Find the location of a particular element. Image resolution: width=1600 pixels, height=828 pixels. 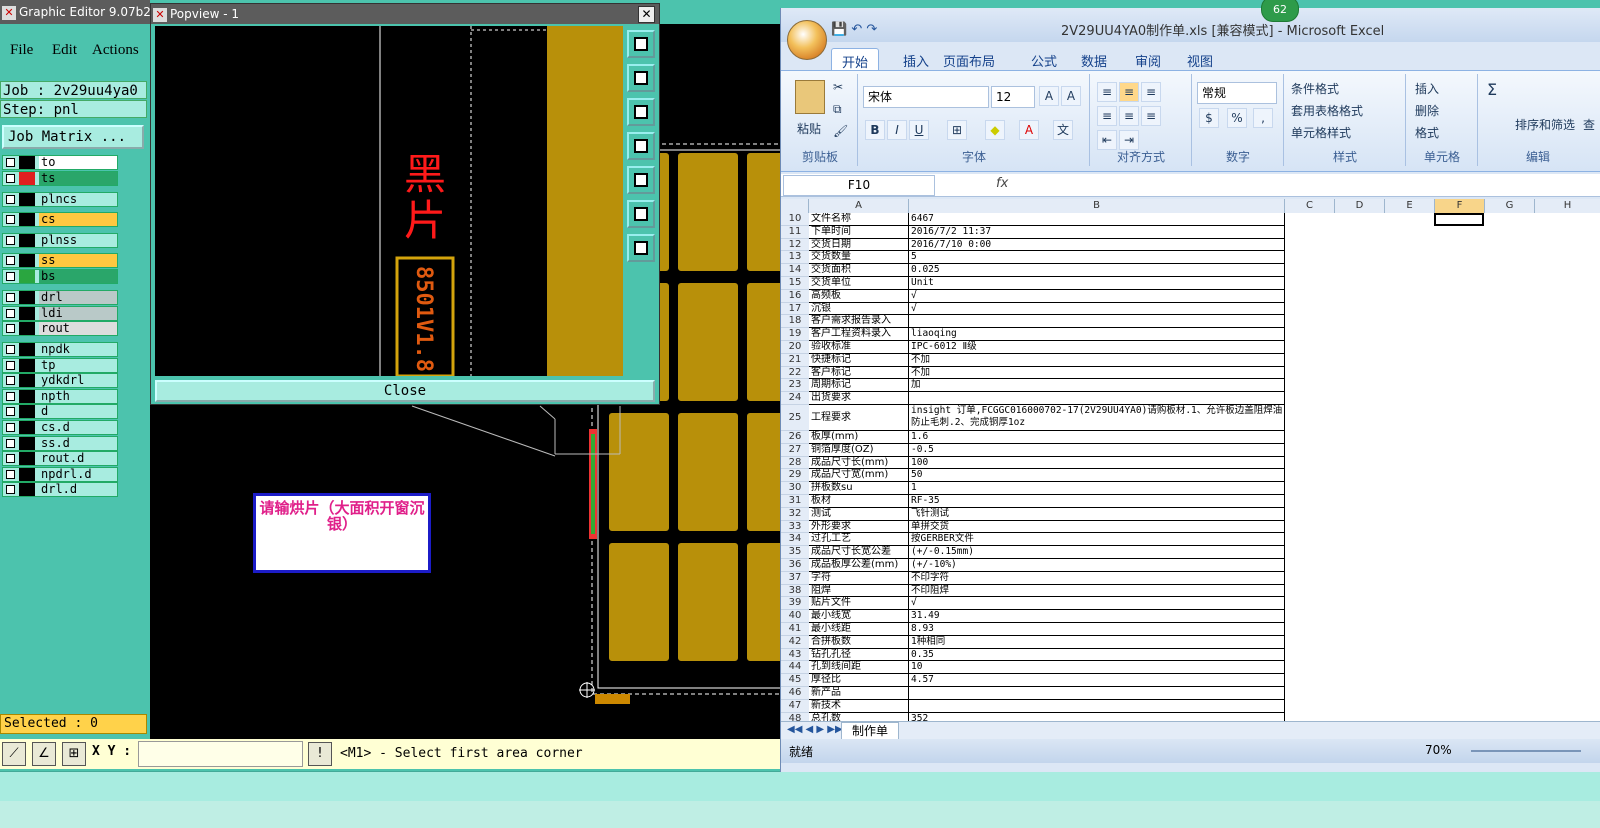

row-number: 28 is located at coordinates (795, 463).